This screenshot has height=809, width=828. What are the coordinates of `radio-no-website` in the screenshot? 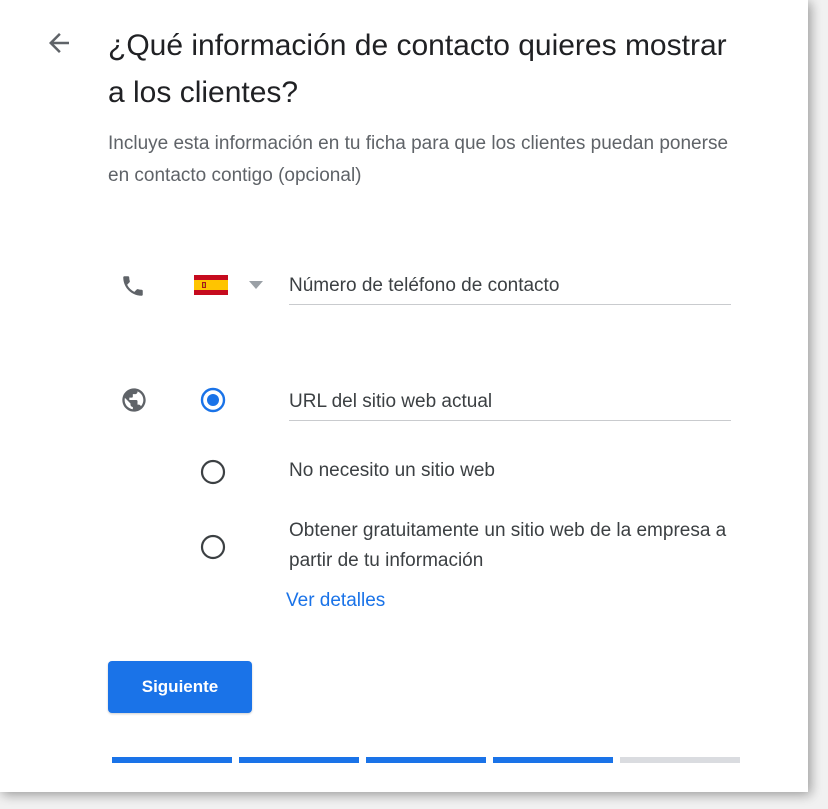 It's located at (213, 472).